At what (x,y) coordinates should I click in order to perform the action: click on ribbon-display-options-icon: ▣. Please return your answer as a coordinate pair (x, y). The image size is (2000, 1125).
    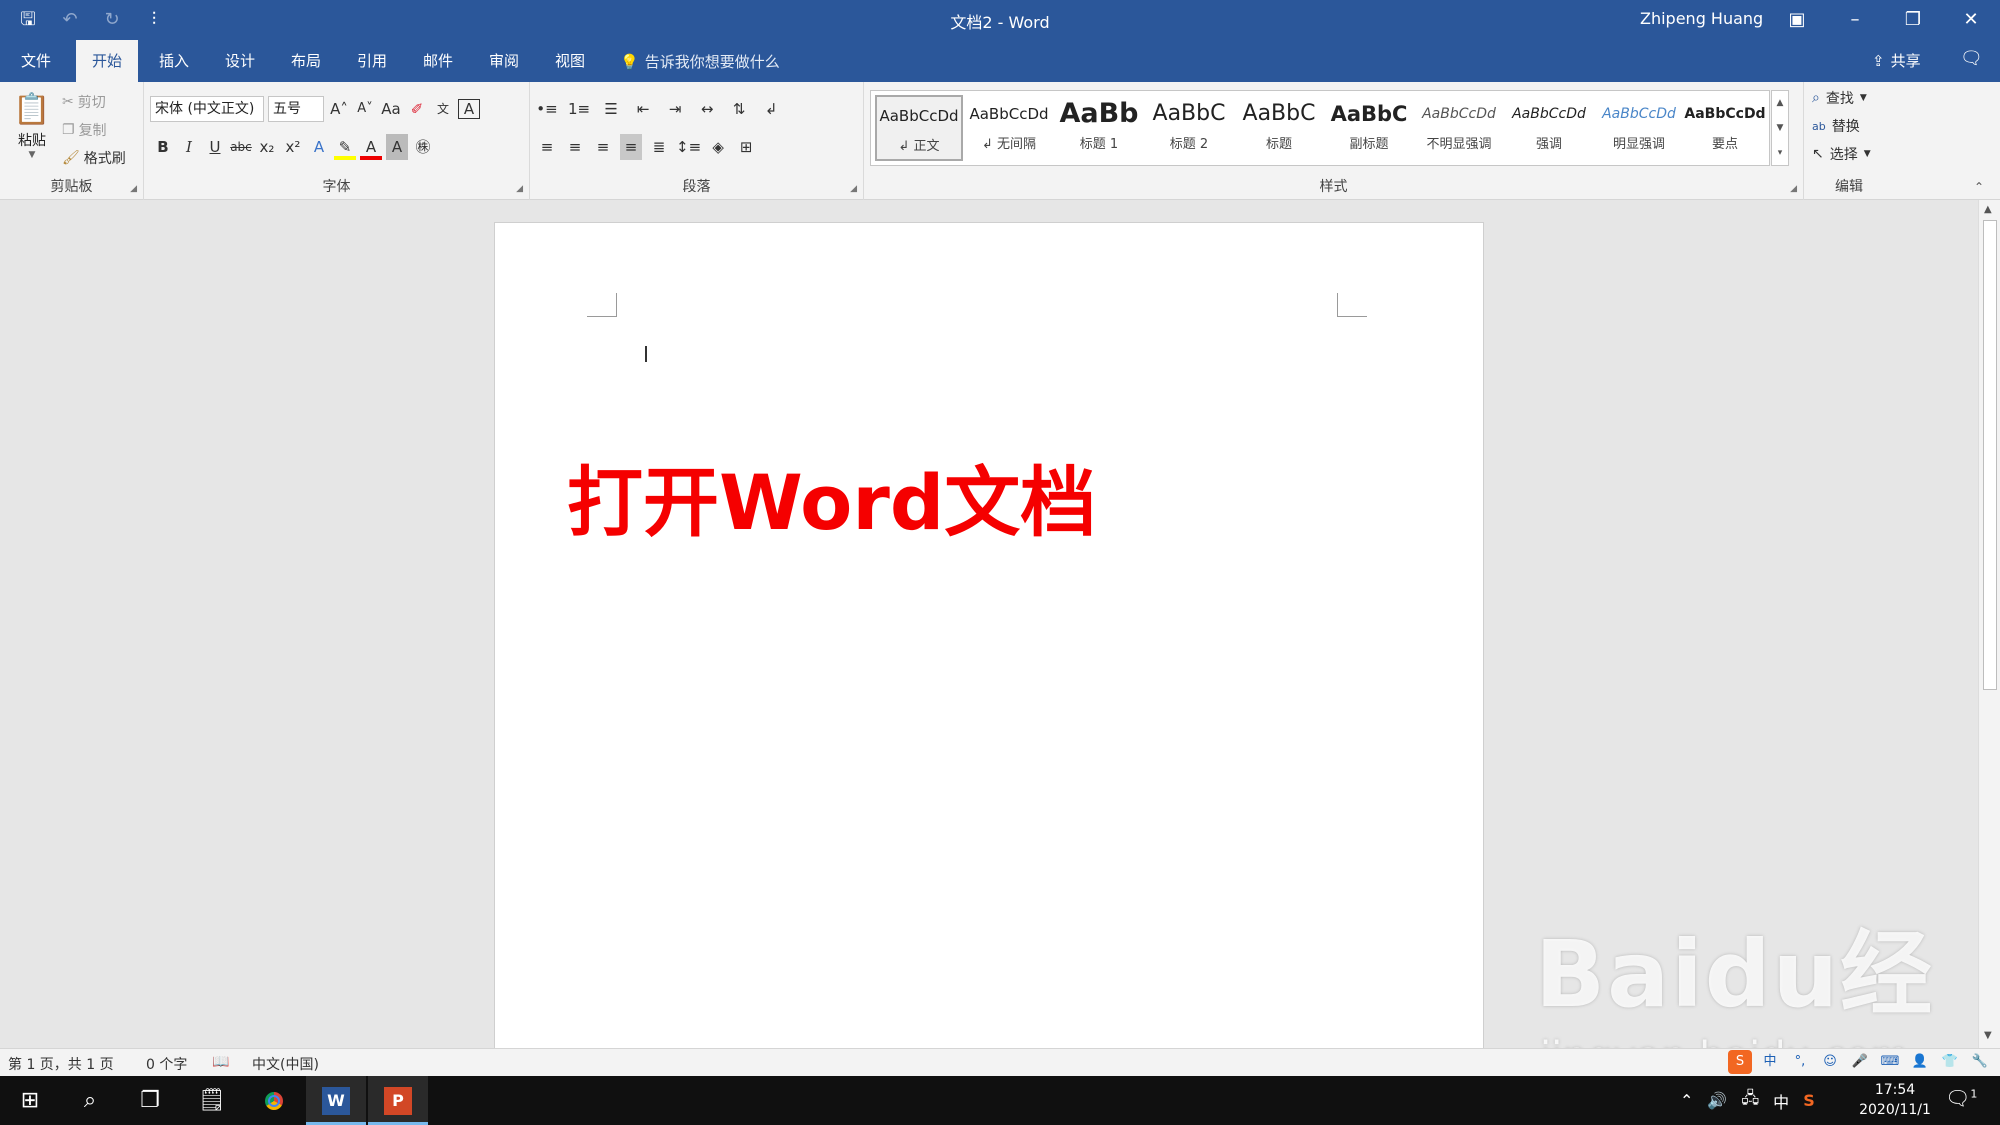
    Looking at the image, I should click on (1797, 20).